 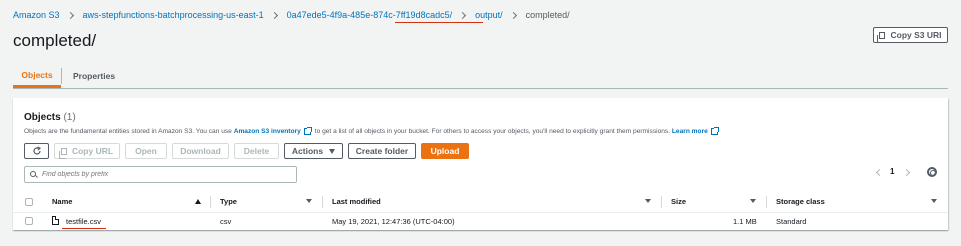 I want to click on inventory-link: Amazon S3 inventory, so click(x=267, y=131).